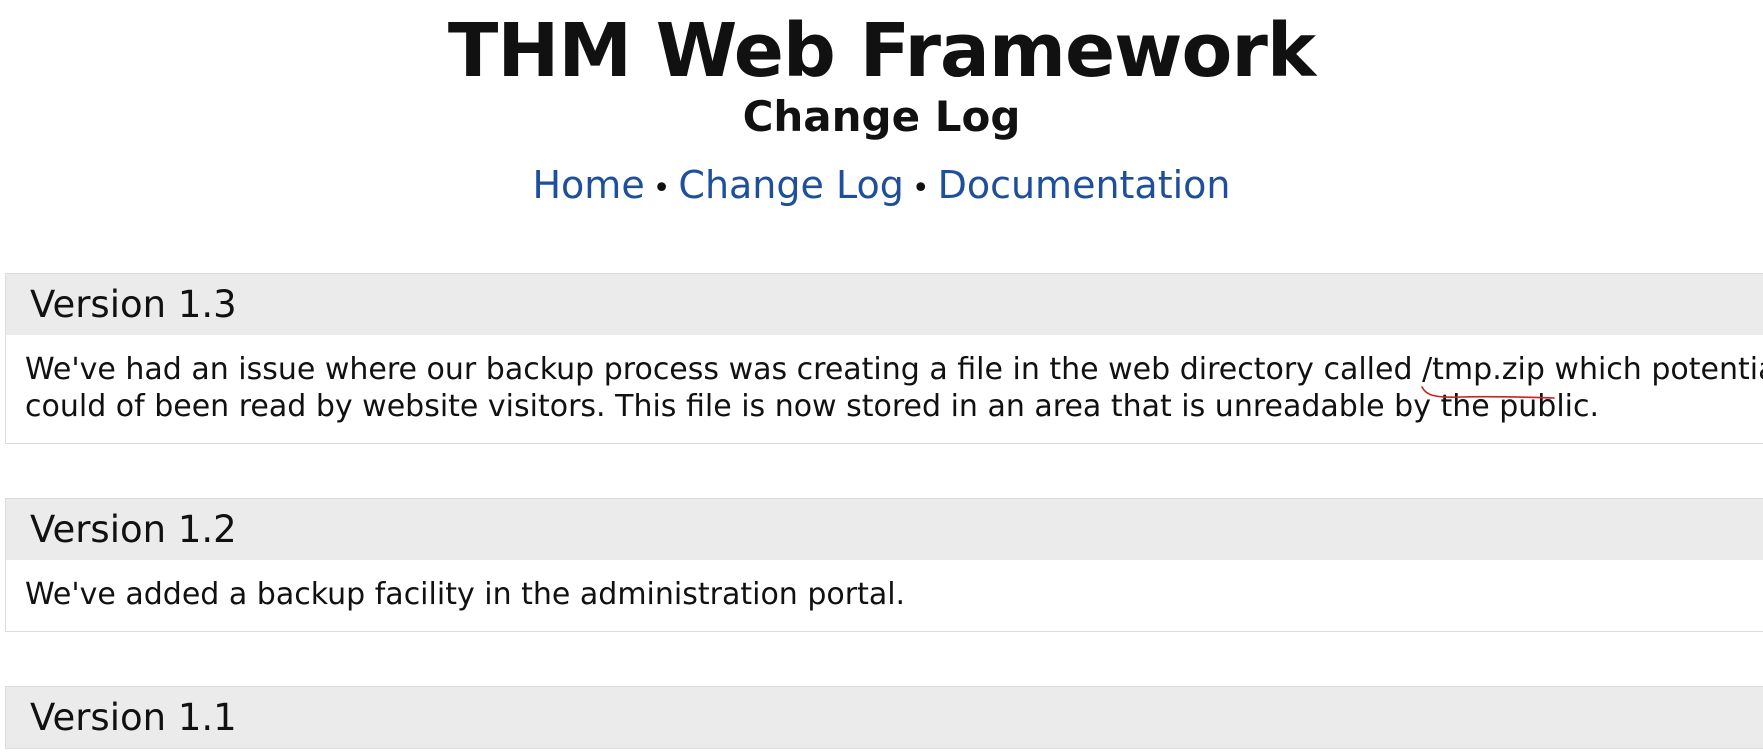  I want to click on nav-link-change-log: Change Log, so click(790, 185).